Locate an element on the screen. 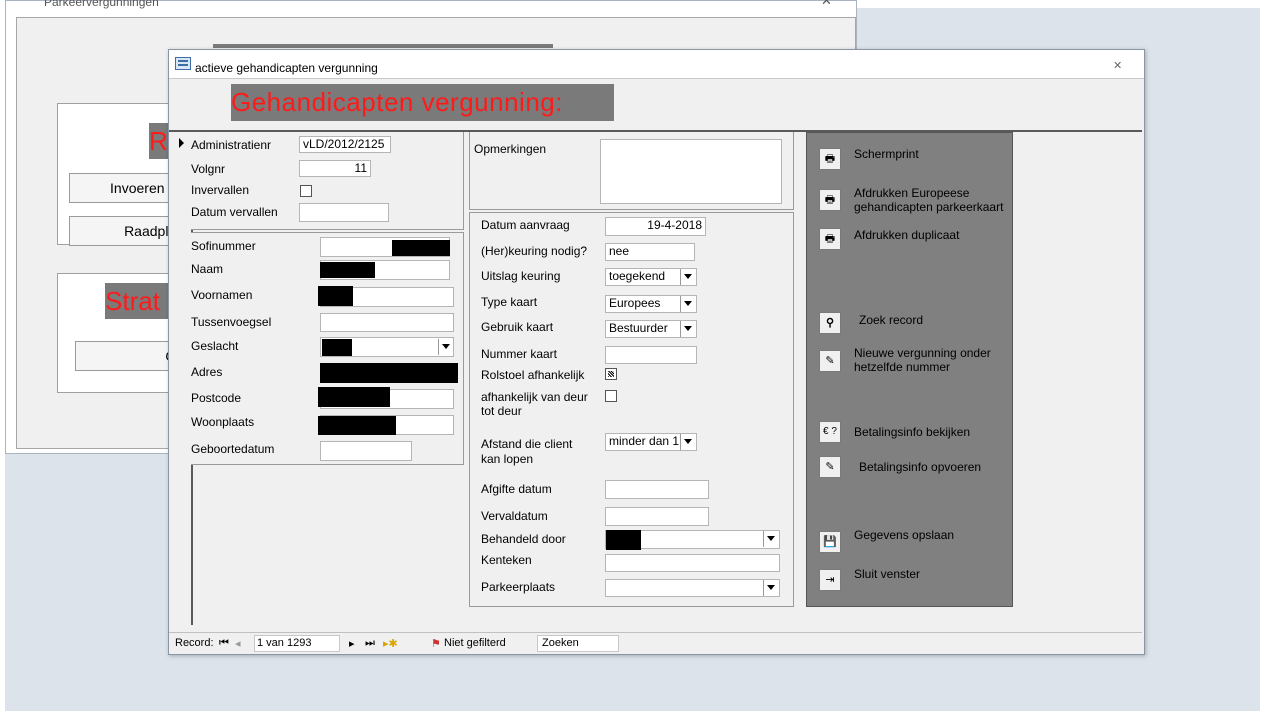 This screenshot has height=711, width=1262. woonplaats-label: Woonplaats is located at coordinates (223, 422).